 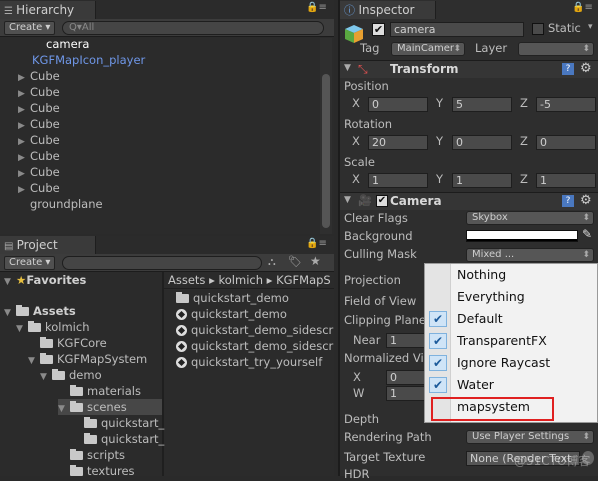 What do you see at coordinates (359, 393) in the screenshot?
I see `viewport-w-label: W` at bounding box center [359, 393].